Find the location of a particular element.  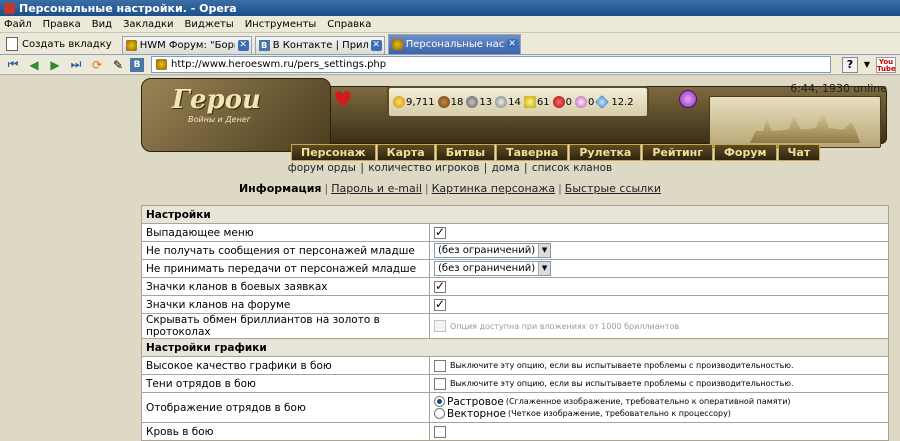

nav-rating: Рейтинг is located at coordinates (678, 152).